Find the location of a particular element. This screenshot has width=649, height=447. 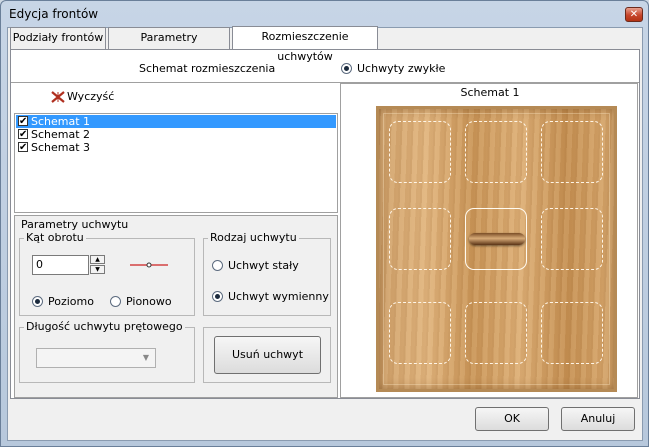

angle-value: 0 is located at coordinates (39, 264).